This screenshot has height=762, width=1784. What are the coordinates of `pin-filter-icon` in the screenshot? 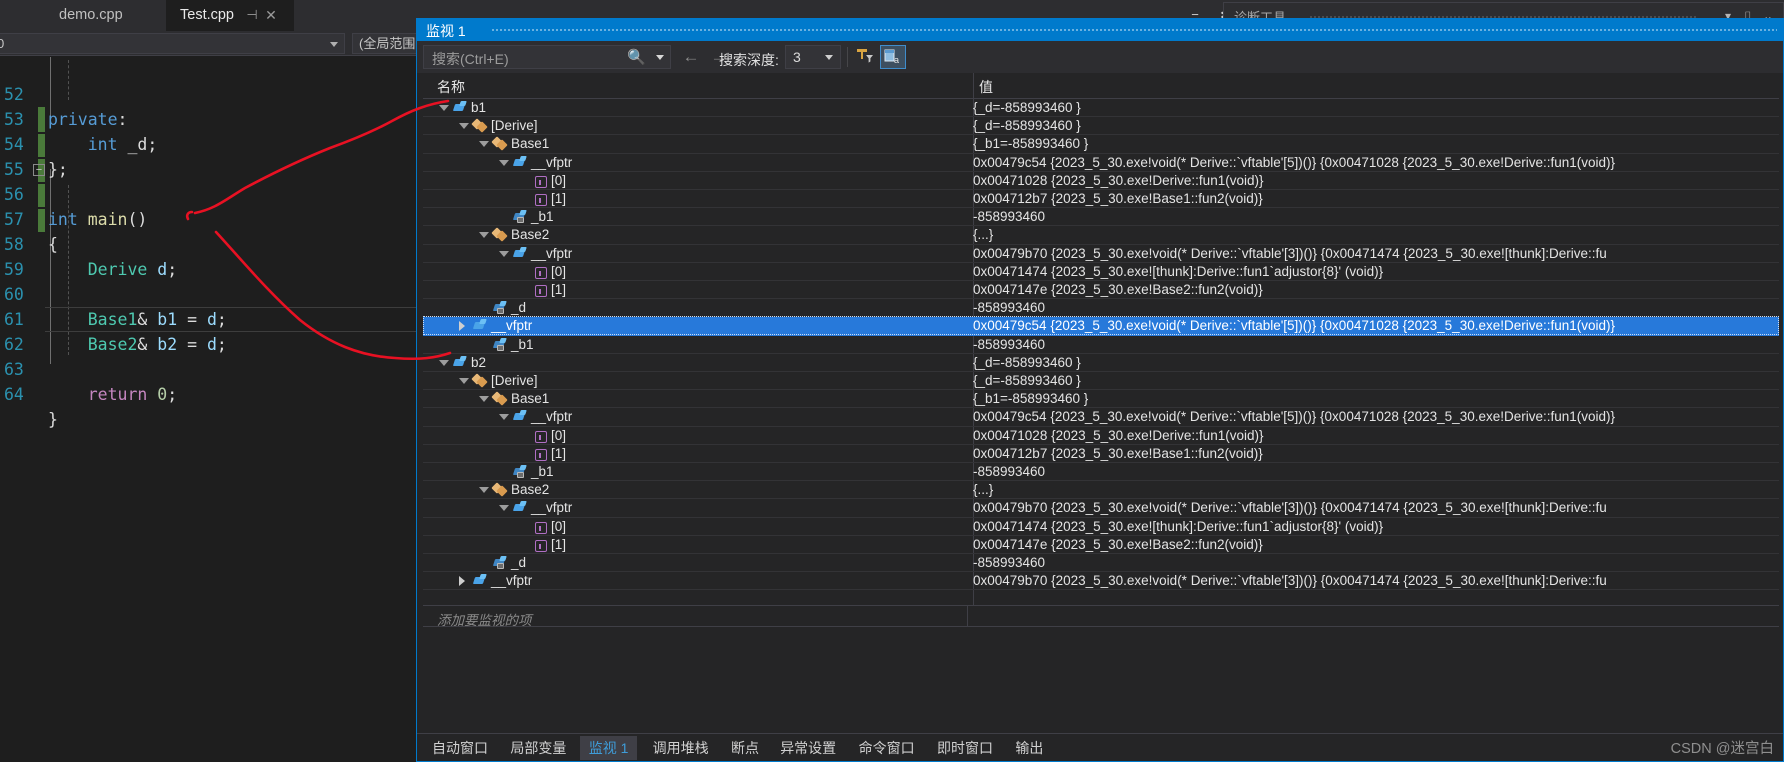 It's located at (865, 57).